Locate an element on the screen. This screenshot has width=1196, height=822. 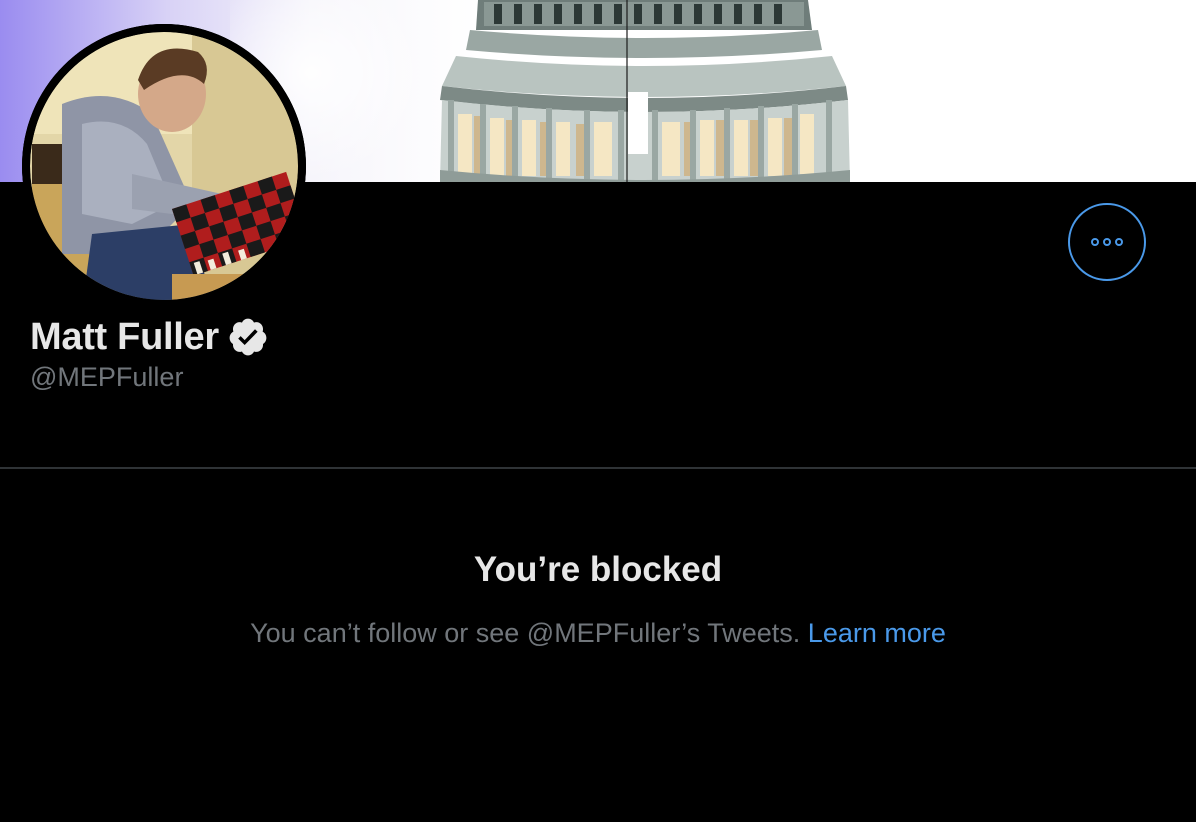
divider is located at coordinates (598, 468).